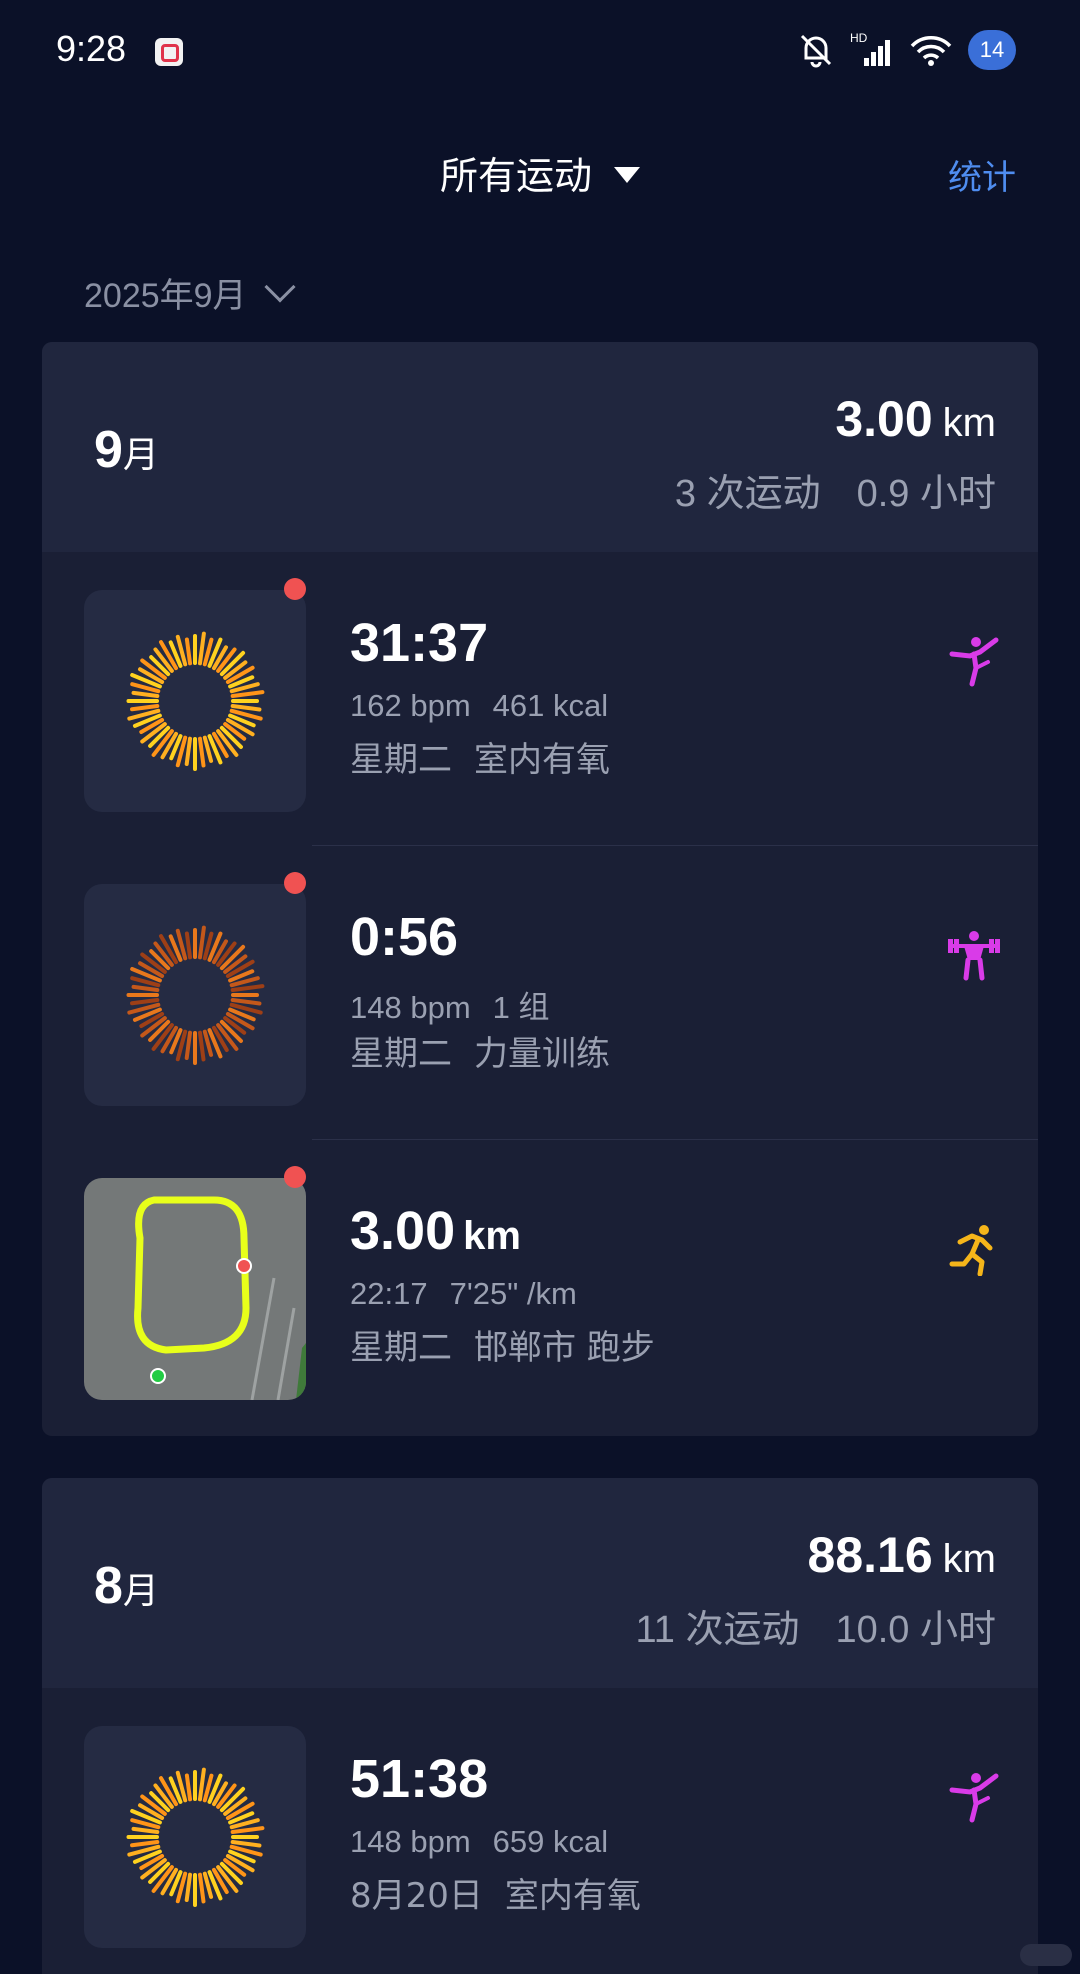 The image size is (1080, 1974). What do you see at coordinates (126, 1586) in the screenshot?
I see `month-name: 8月` at bounding box center [126, 1586].